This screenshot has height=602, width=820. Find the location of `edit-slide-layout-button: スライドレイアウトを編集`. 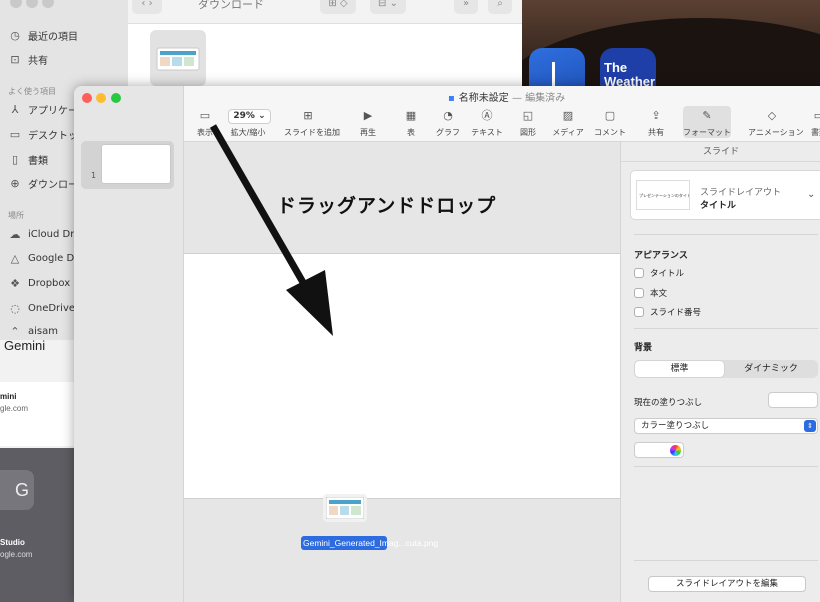

edit-slide-layout-button: スライドレイアウトを編集 is located at coordinates (727, 584).